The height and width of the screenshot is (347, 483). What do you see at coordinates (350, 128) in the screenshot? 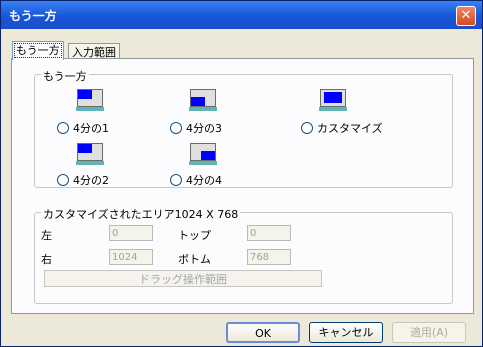
I see `radio-label: カスタマイズ` at bounding box center [350, 128].